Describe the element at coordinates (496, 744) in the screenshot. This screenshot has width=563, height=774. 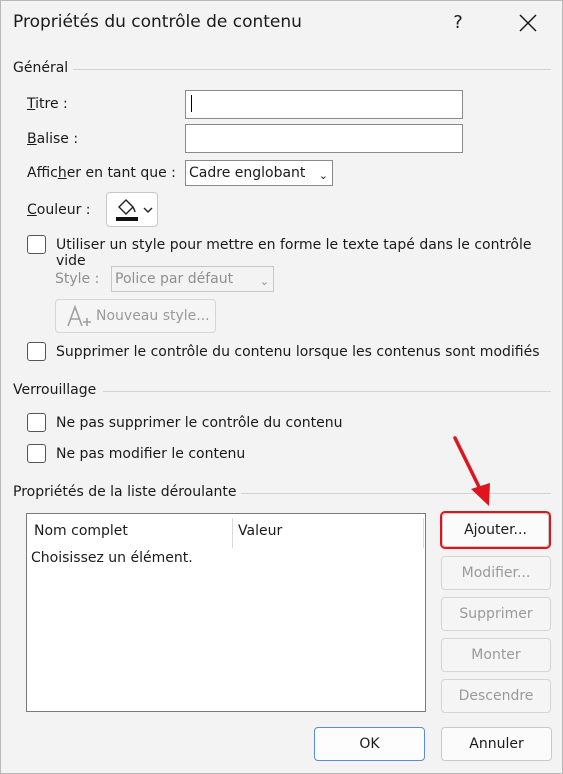
I see `cancel-button: Annuler` at that location.